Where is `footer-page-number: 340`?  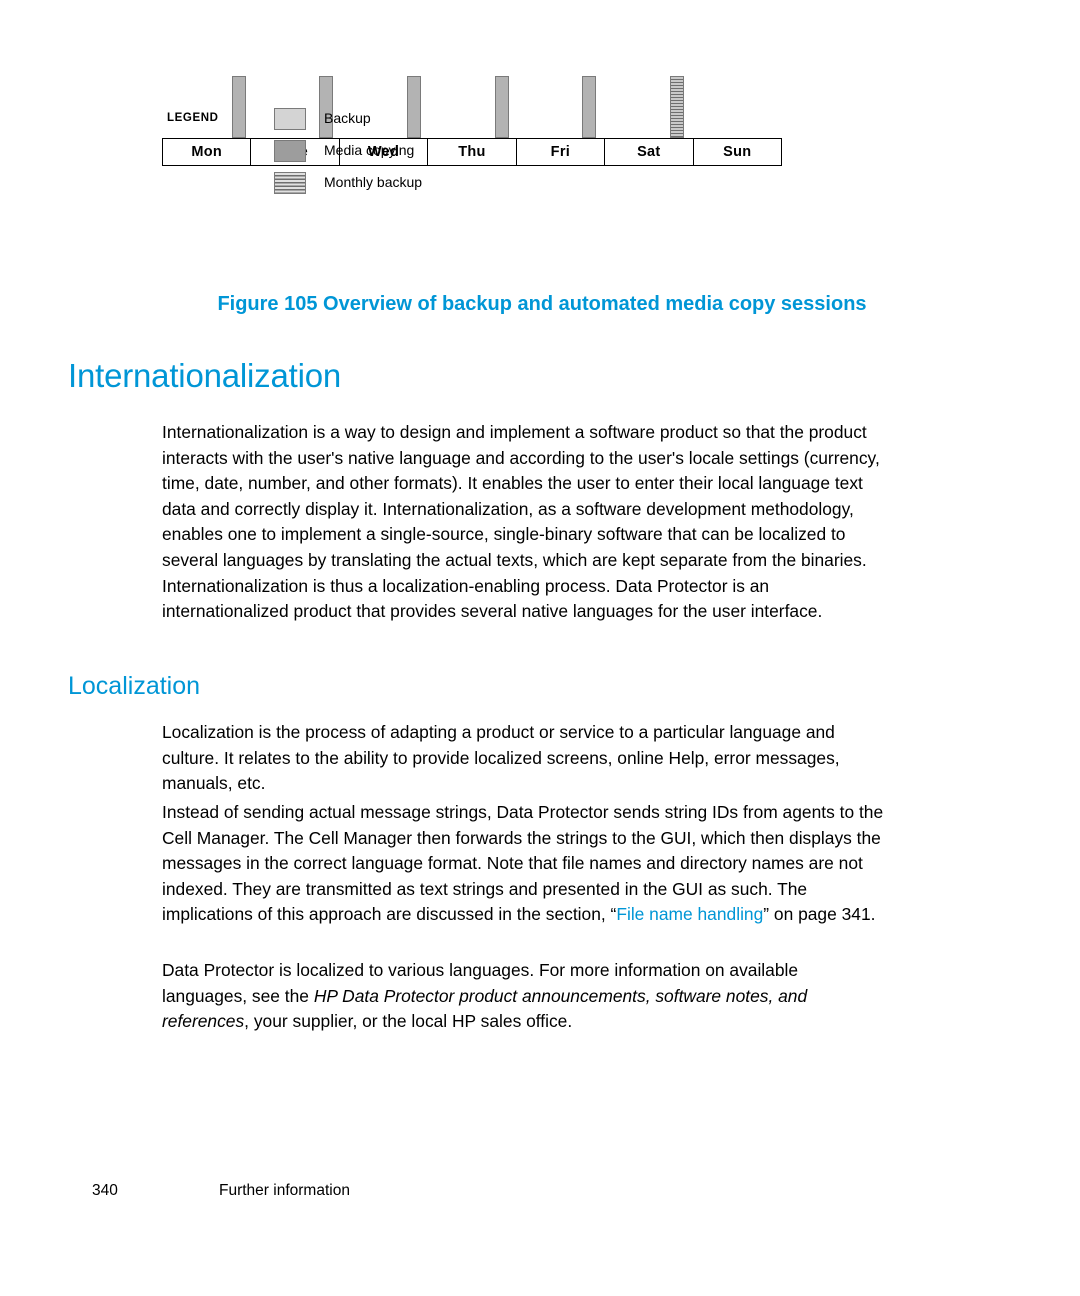
footer-page-number: 340 is located at coordinates (105, 1190).